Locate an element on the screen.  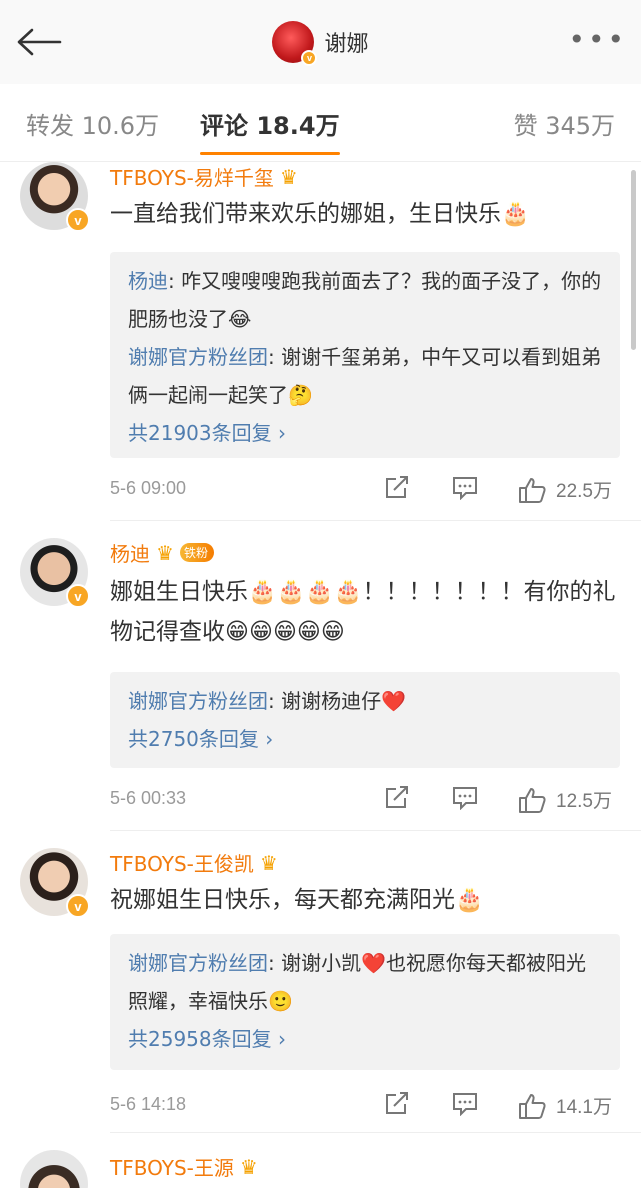
tab-likes: 赞 345万 is located at coordinates (564, 123).